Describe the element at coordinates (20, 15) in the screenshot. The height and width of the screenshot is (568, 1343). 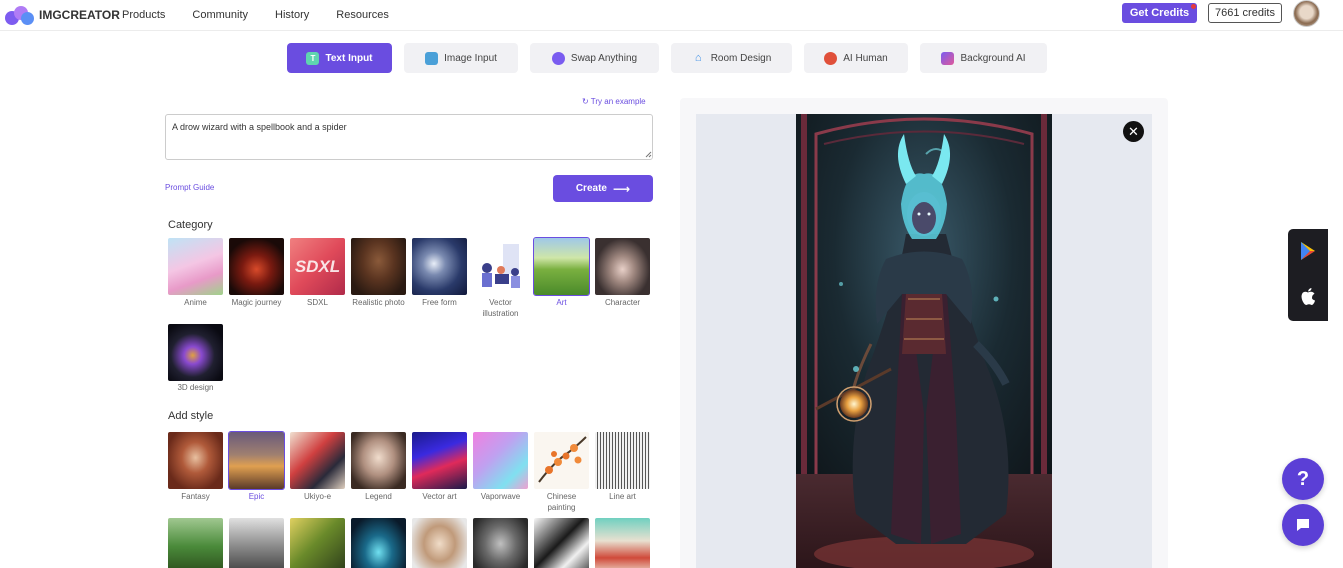
I see `logo-icon` at that location.